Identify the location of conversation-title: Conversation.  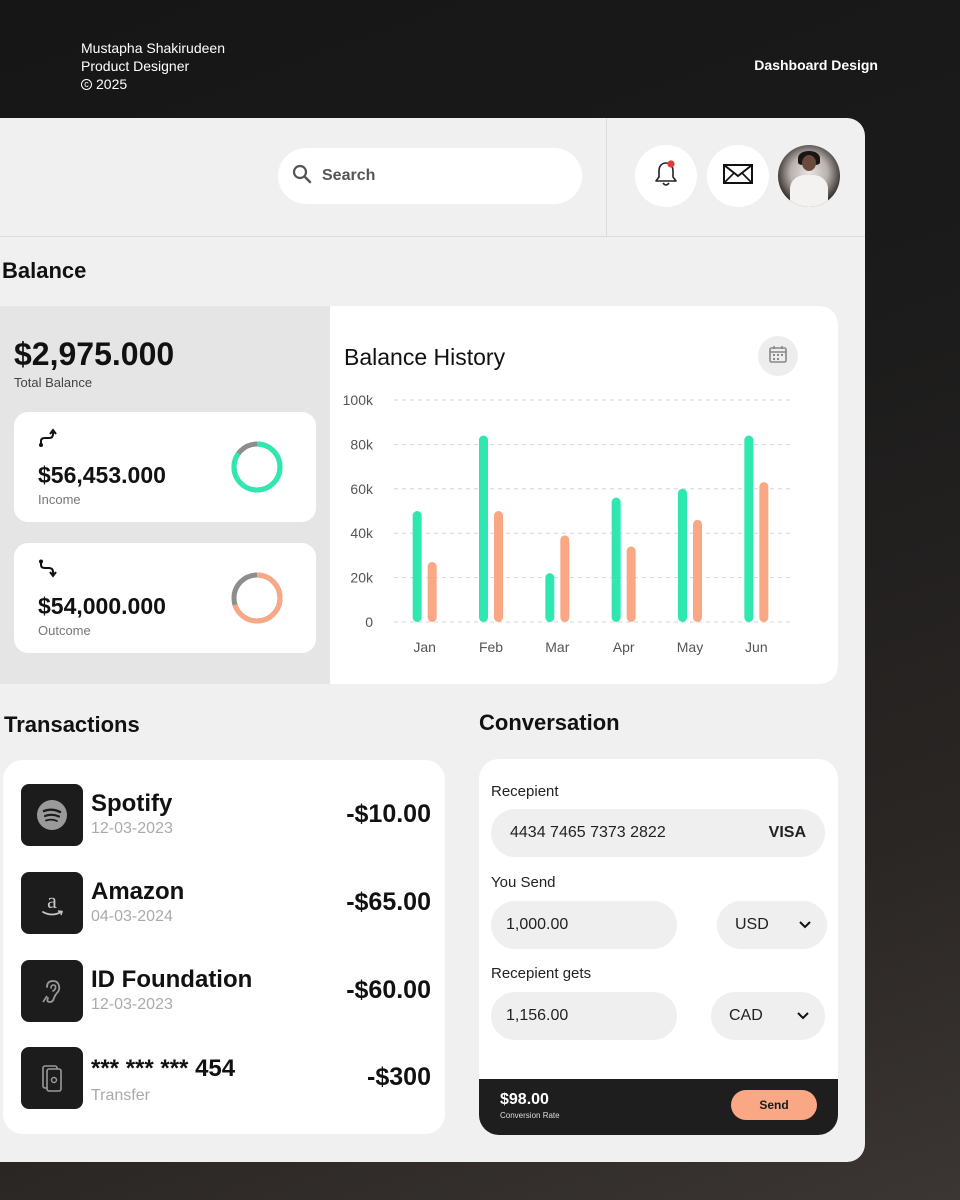
(549, 722).